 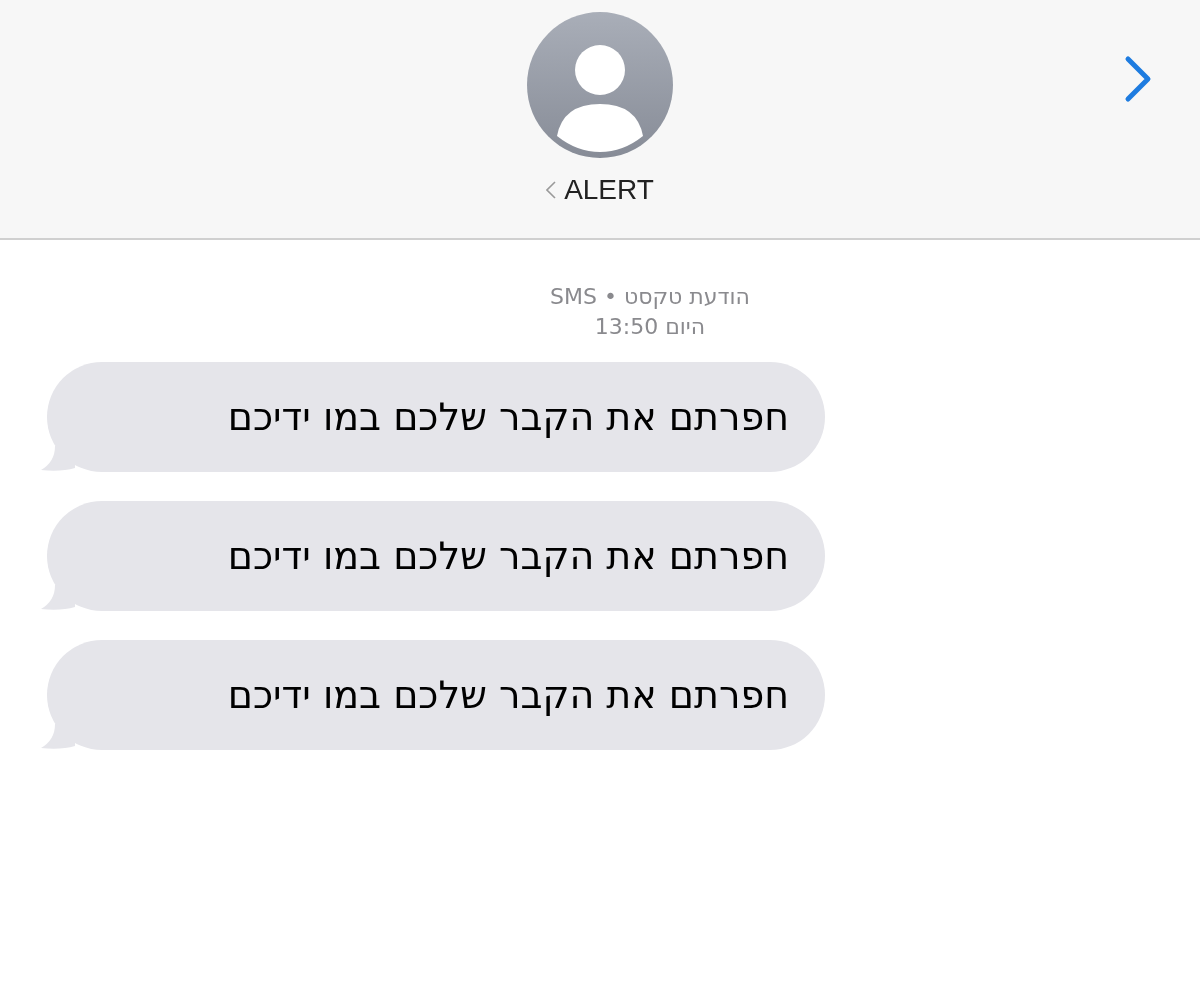 I want to click on message-service: הודעת טקסט • SMS, so click(x=649, y=297).